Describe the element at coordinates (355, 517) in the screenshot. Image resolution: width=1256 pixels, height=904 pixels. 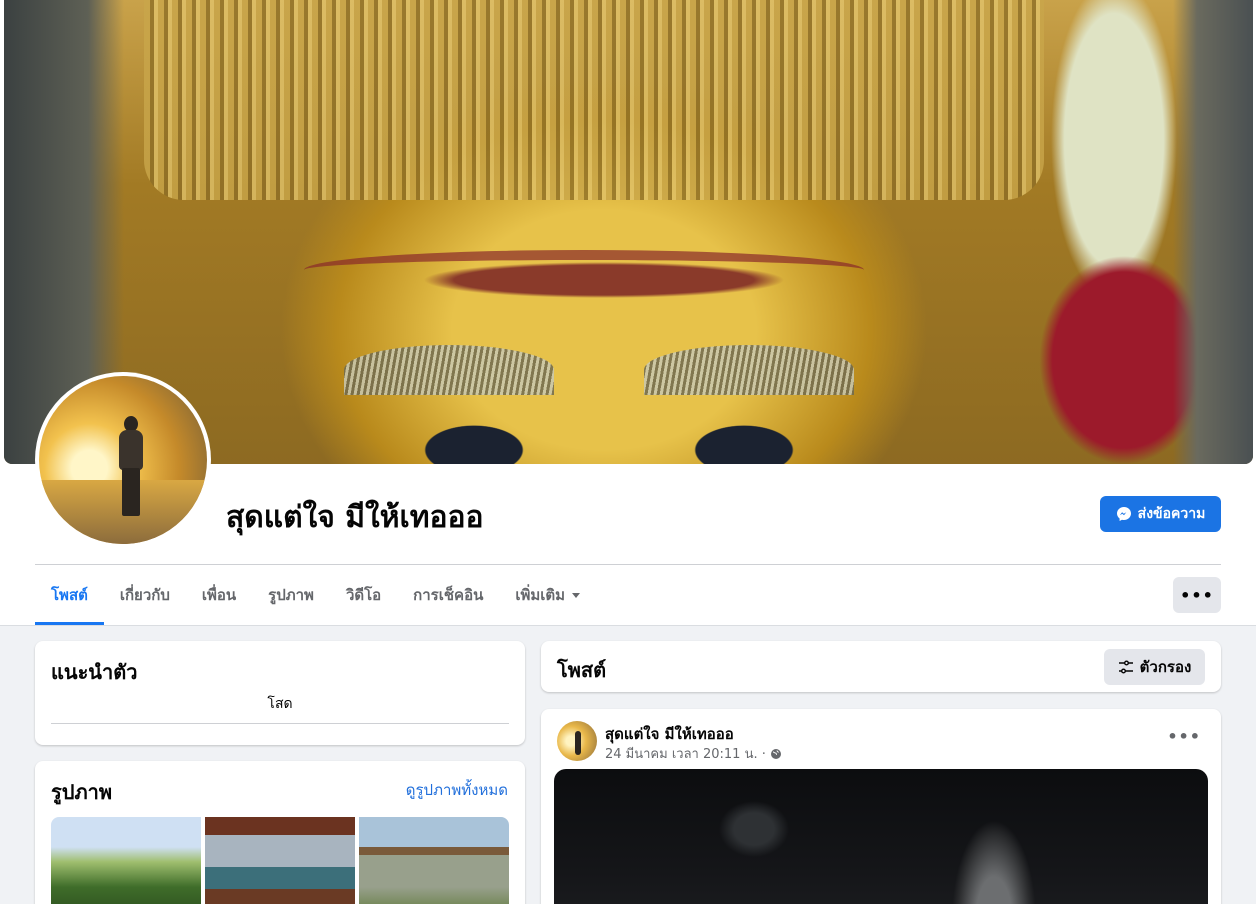
I see `profile-name: สุดแต่ใจ มีให้เทอออ` at that location.